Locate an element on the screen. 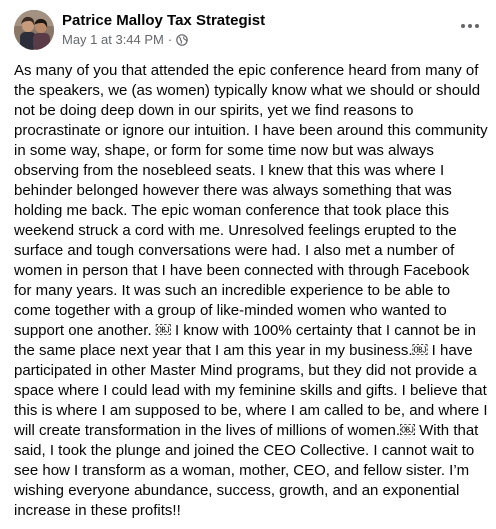  avatar-photo is located at coordinates (34, 30).